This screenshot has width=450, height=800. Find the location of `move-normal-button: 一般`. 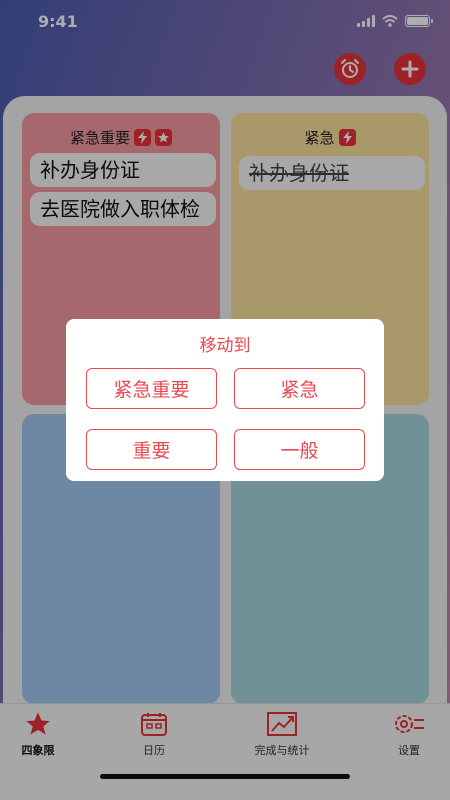

move-normal-button: 一般 is located at coordinates (299, 449).